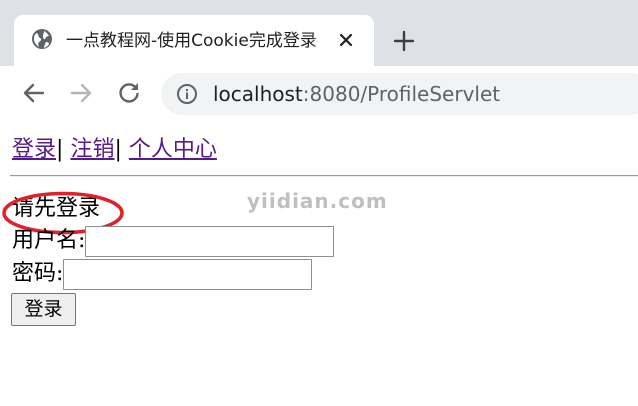  I want to click on logout-link: 注销, so click(92, 149).